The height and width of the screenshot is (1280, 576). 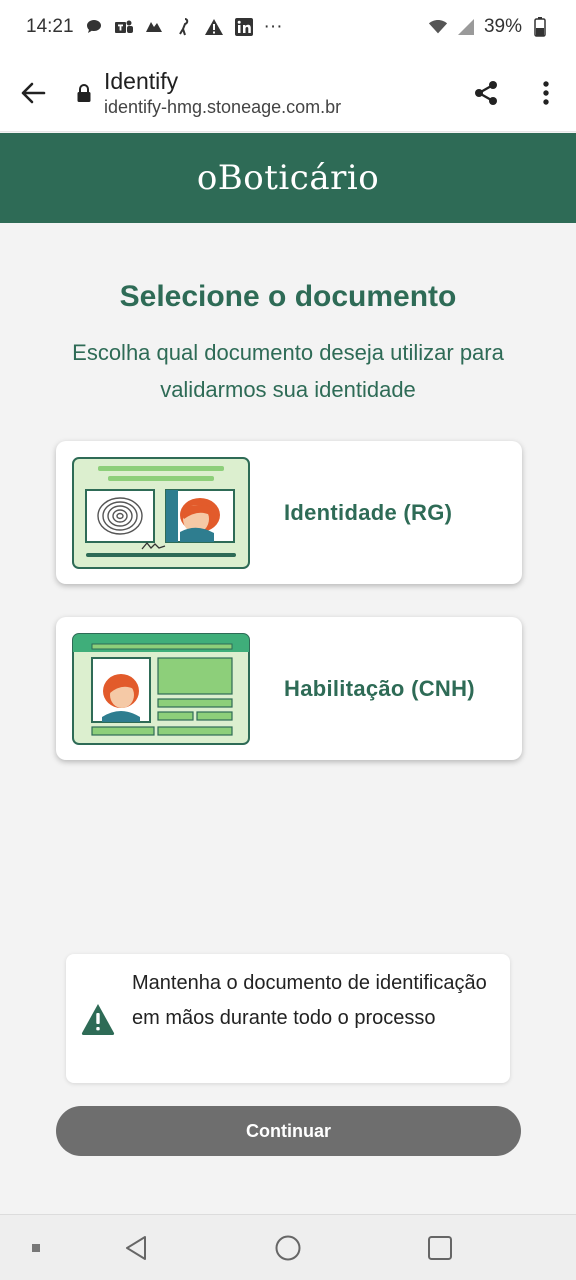 I want to click on document-option-cnh: Habilitação (CNH), so click(x=289, y=688).